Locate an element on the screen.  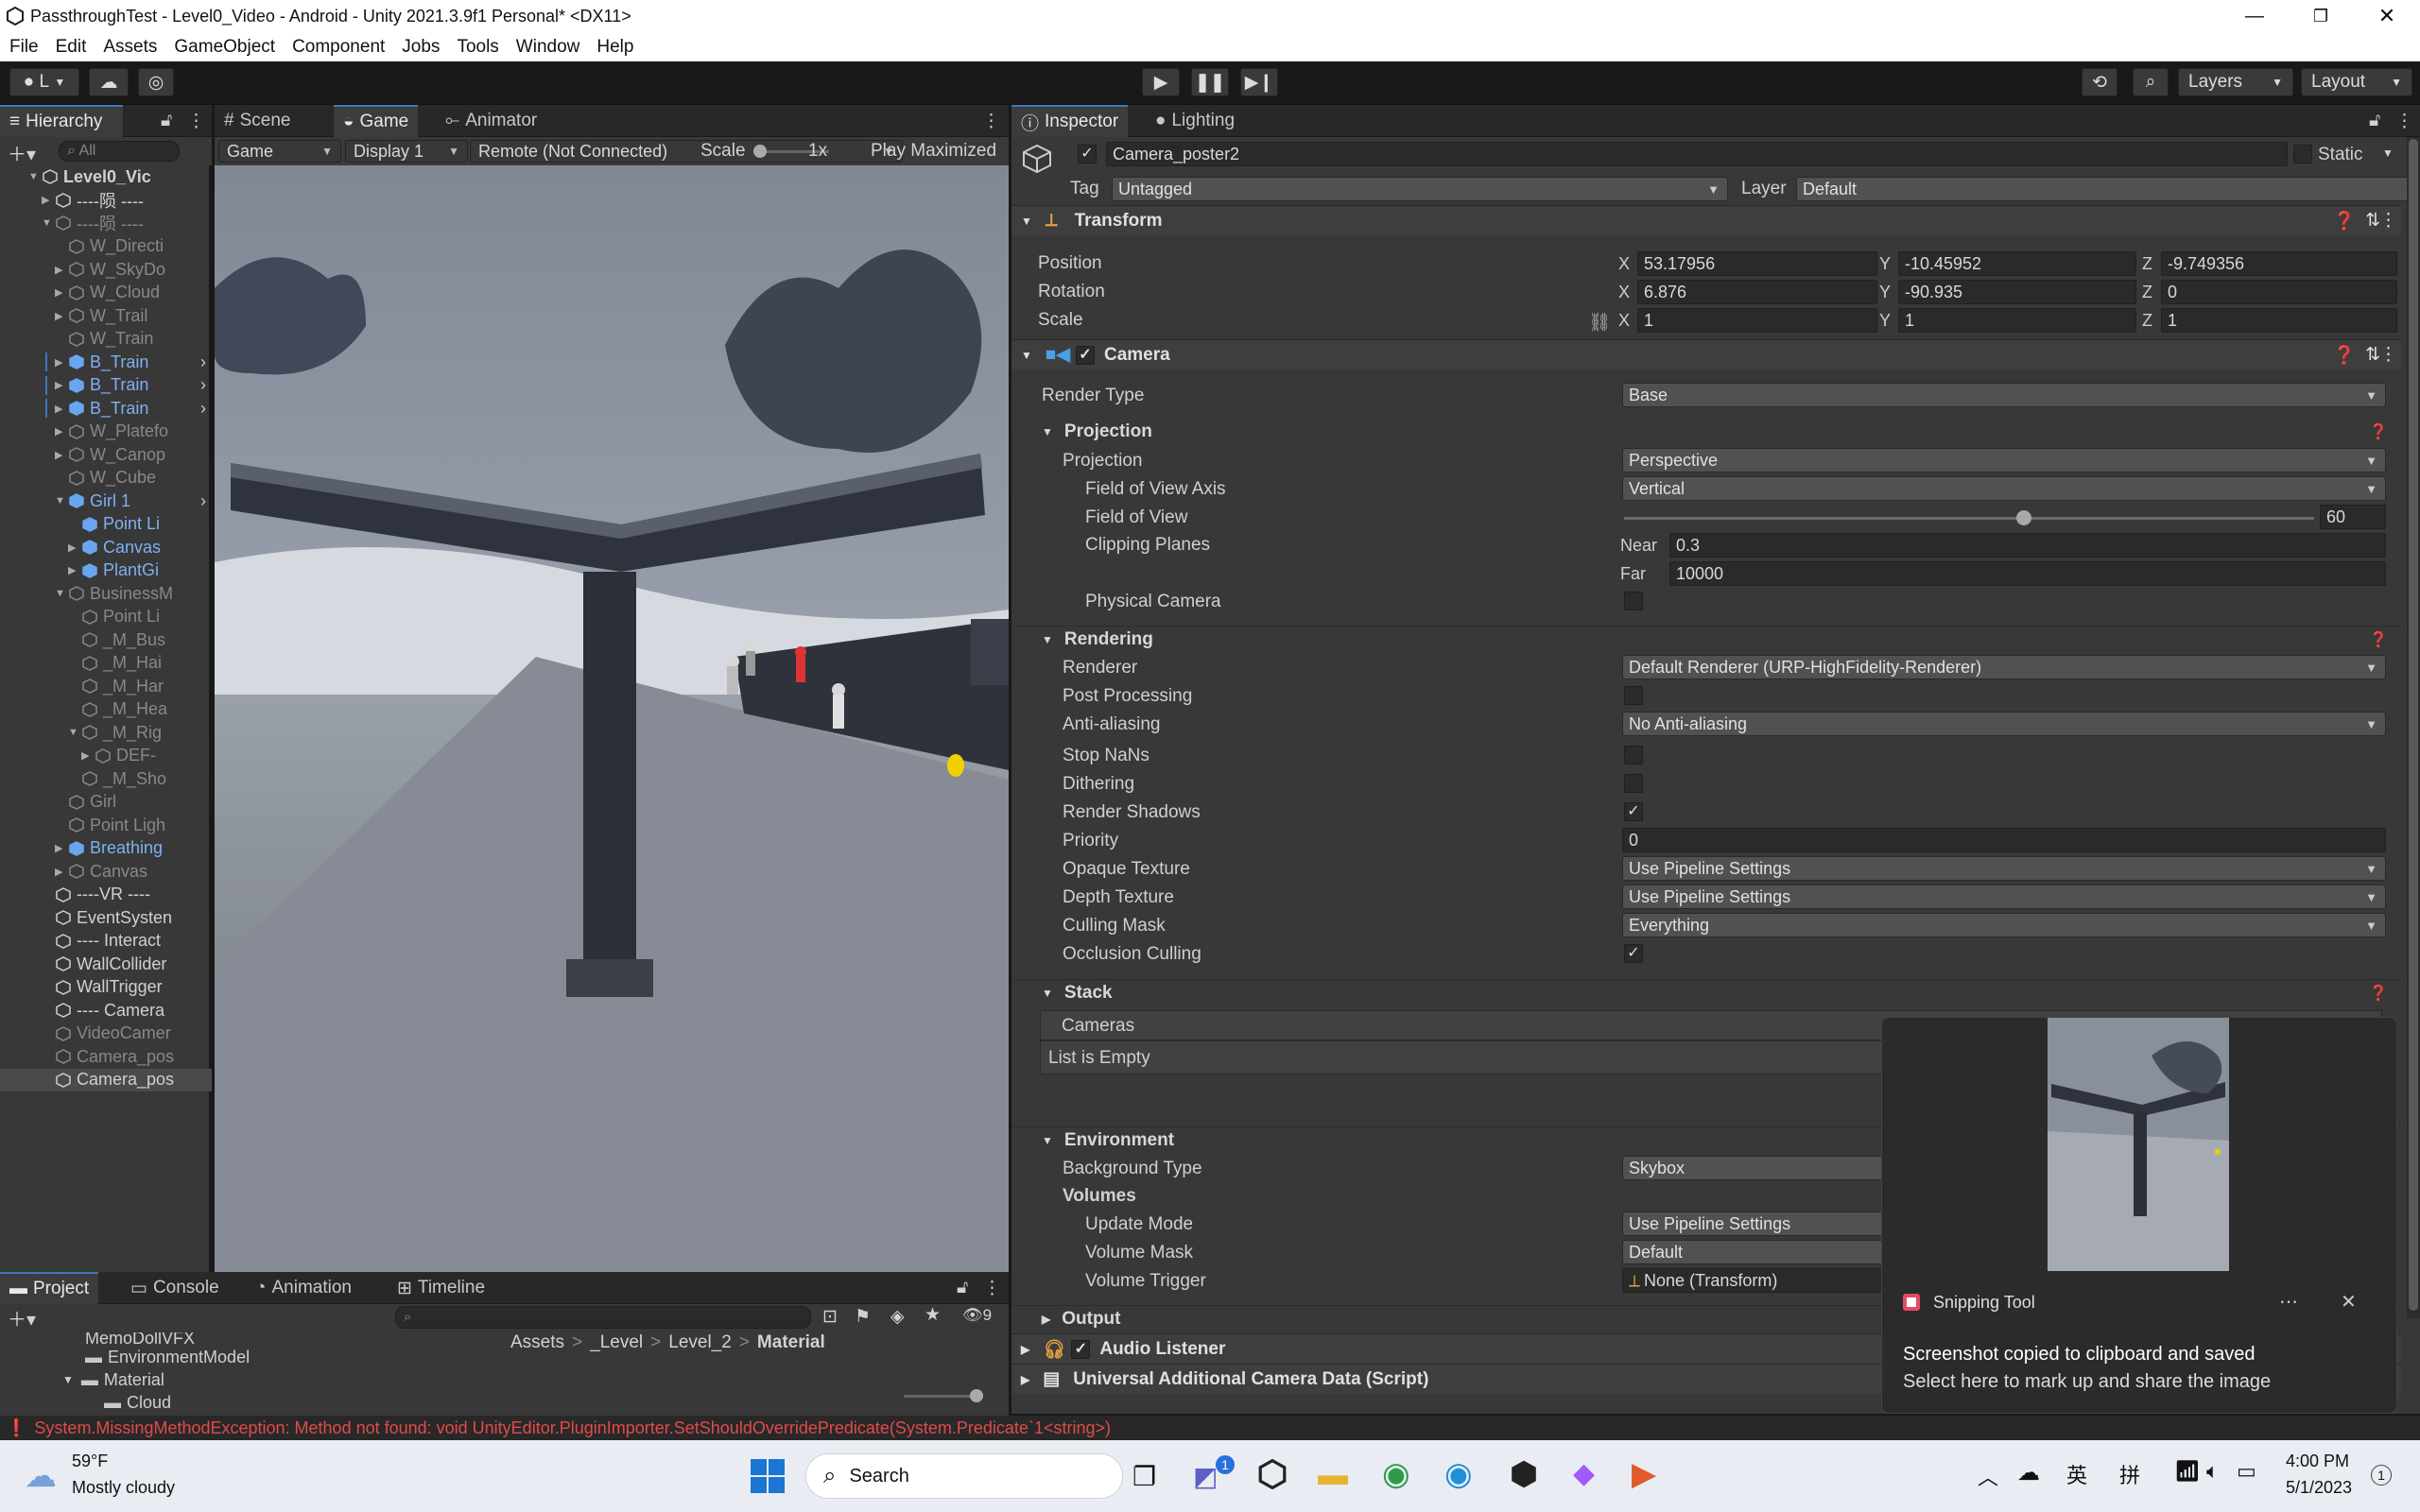
unity-editor-icon is located at coordinates (1524, 1474).